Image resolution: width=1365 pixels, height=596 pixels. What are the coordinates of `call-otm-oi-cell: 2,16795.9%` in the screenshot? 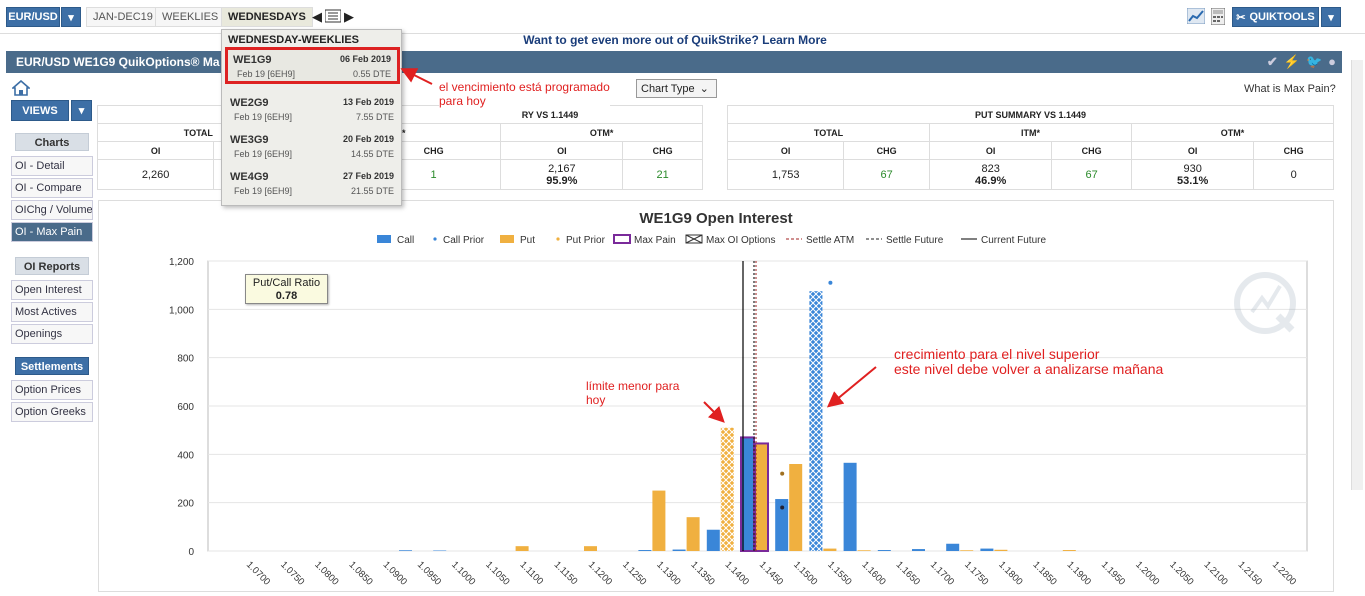 It's located at (562, 175).